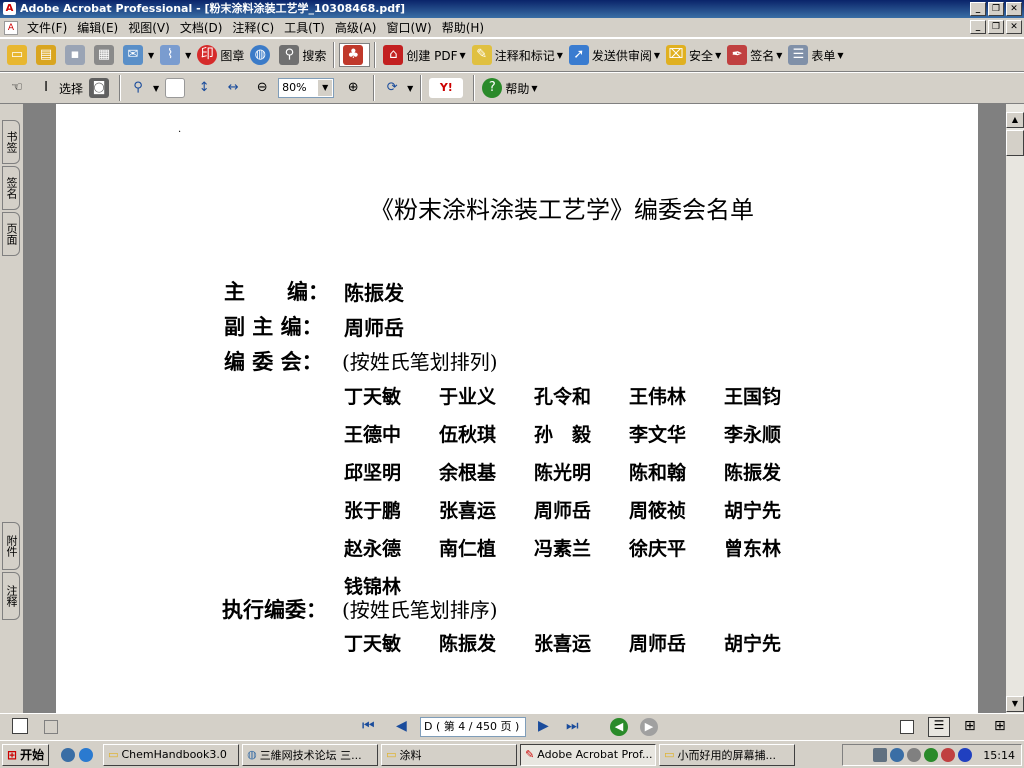 The height and width of the screenshot is (768, 1024). What do you see at coordinates (424, 55) in the screenshot?
I see `create-pdf-button: ⌂ 创建 PDF ▼` at bounding box center [424, 55].